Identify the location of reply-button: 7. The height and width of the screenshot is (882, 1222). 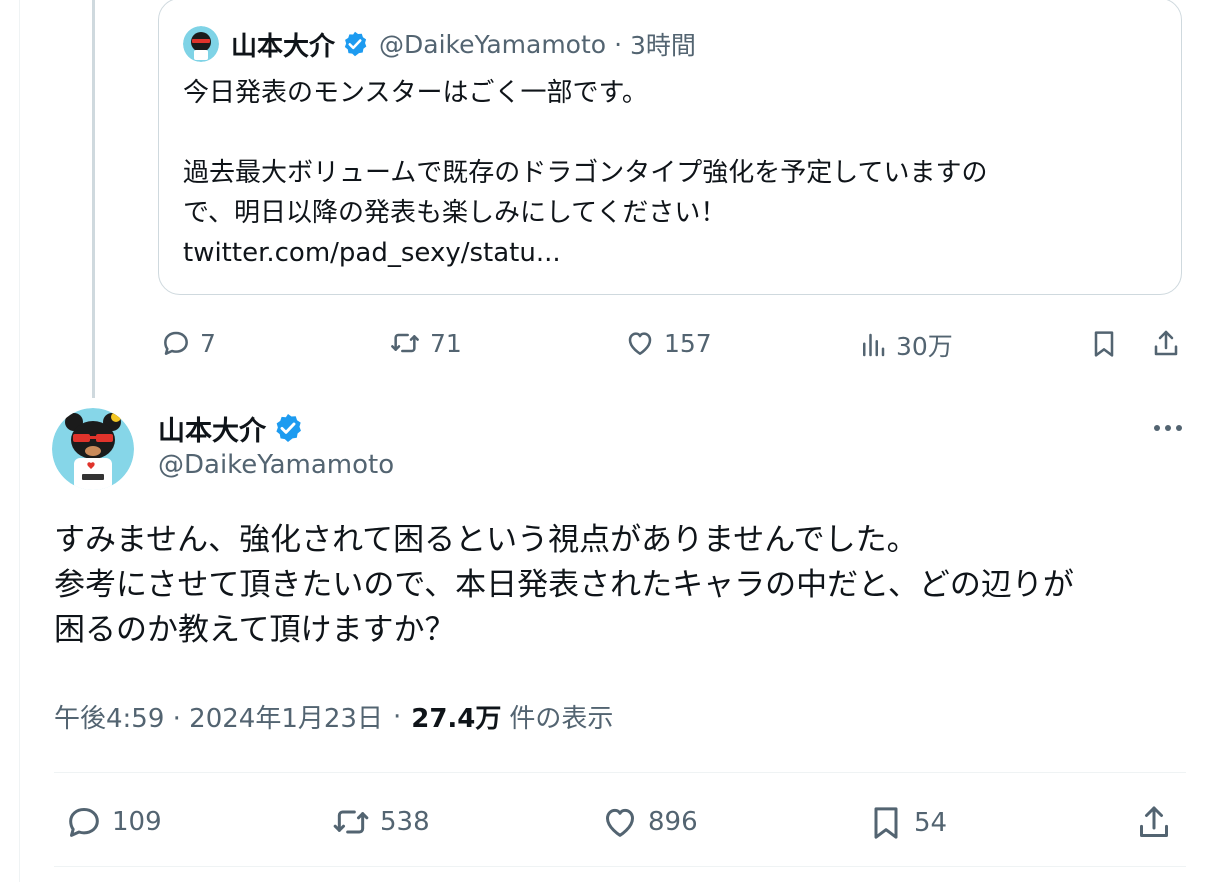
(188, 343).